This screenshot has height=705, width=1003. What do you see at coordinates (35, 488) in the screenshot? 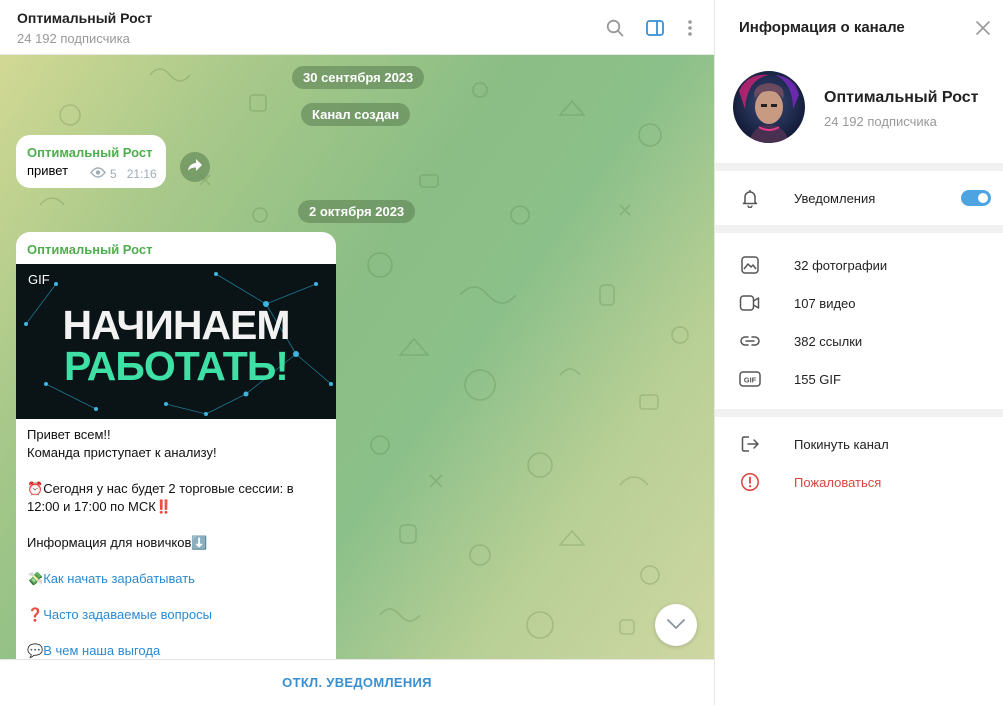
I see `alarm-clock-emoji: ⏰` at bounding box center [35, 488].